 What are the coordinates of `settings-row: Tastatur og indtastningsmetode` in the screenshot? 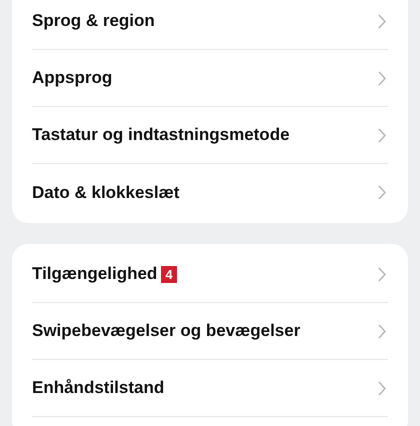 It's located at (210, 135).